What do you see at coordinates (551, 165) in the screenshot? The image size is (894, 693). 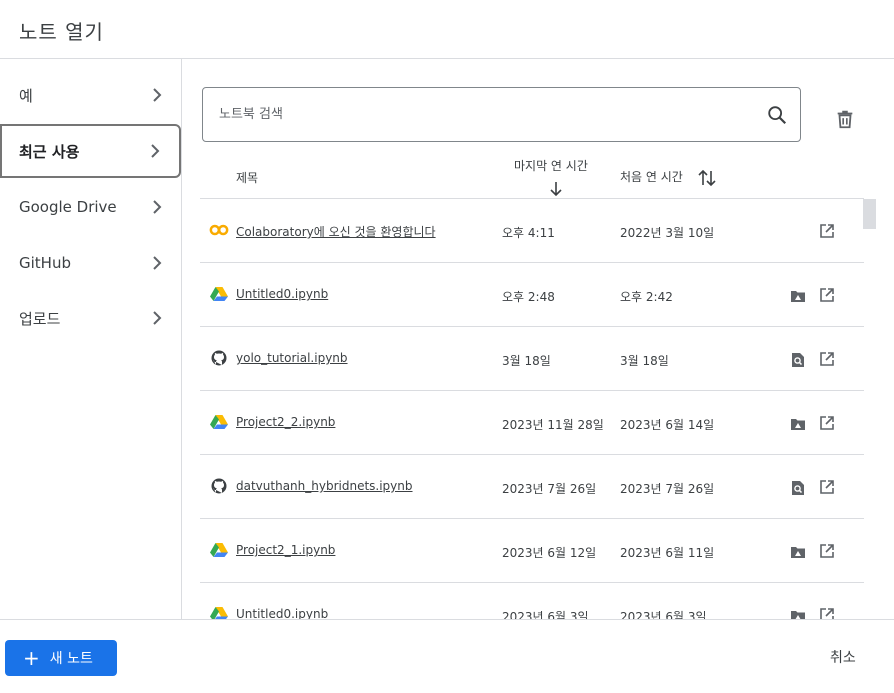 I see `column-header-last-opened: 마지막 연 시간` at bounding box center [551, 165].